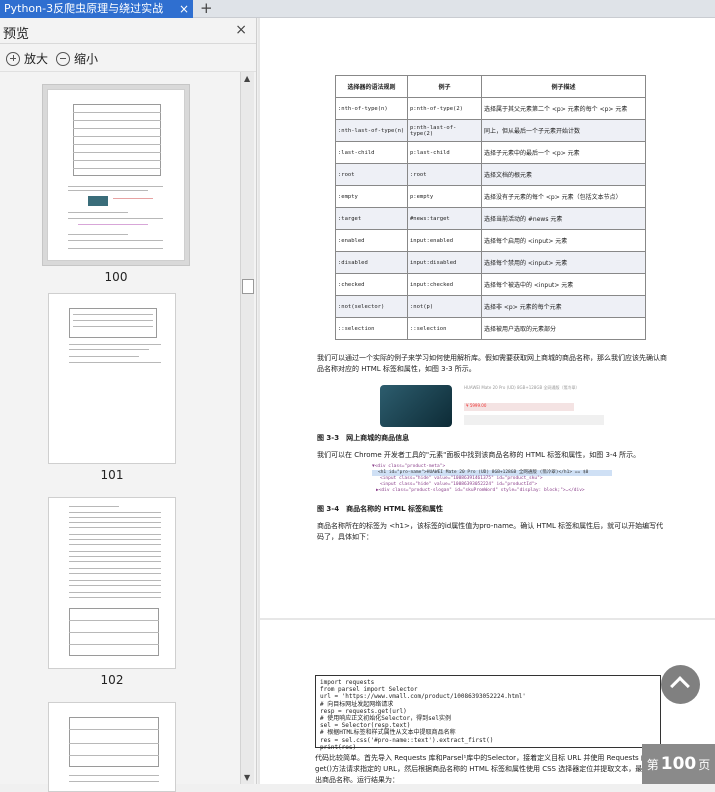 This screenshot has height=792, width=715. I want to click on table-cell: 选择每个被选中的 <input> 元素, so click(563, 284).